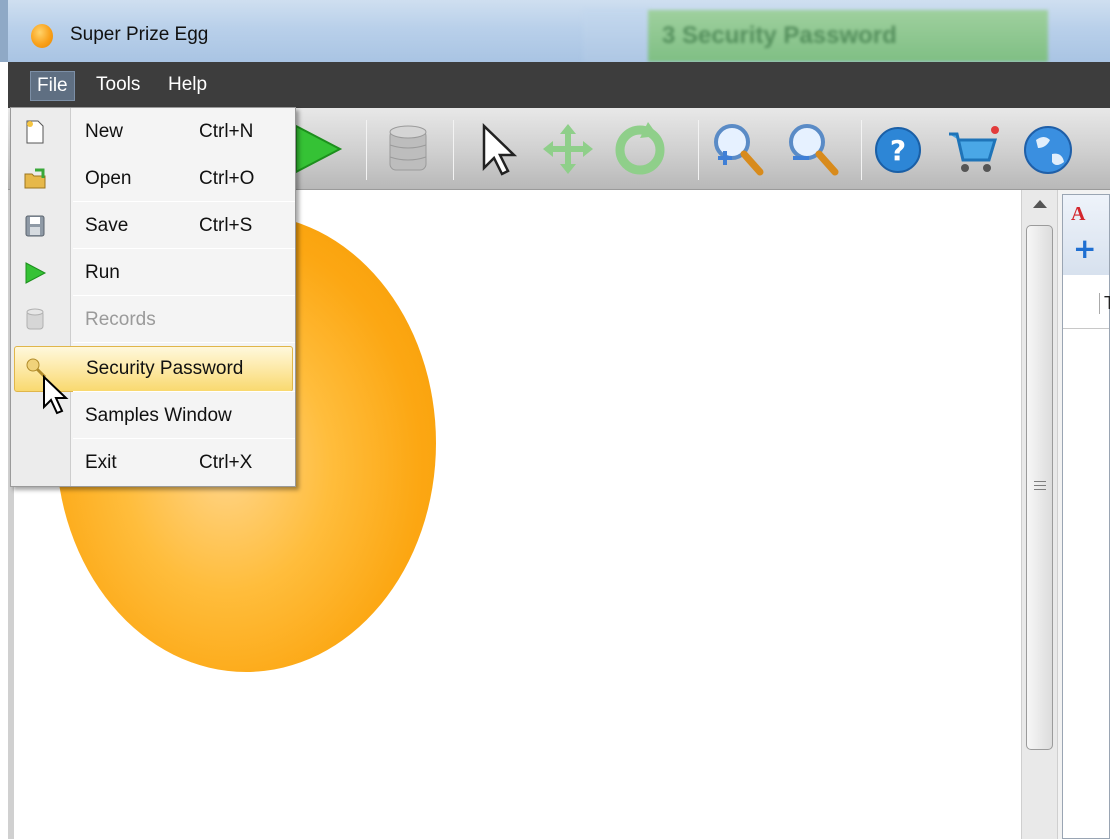 The width and height of the screenshot is (1110, 839). Describe the element at coordinates (779, 35) in the screenshot. I see `background-window-title-text: 3 Security Password` at that location.